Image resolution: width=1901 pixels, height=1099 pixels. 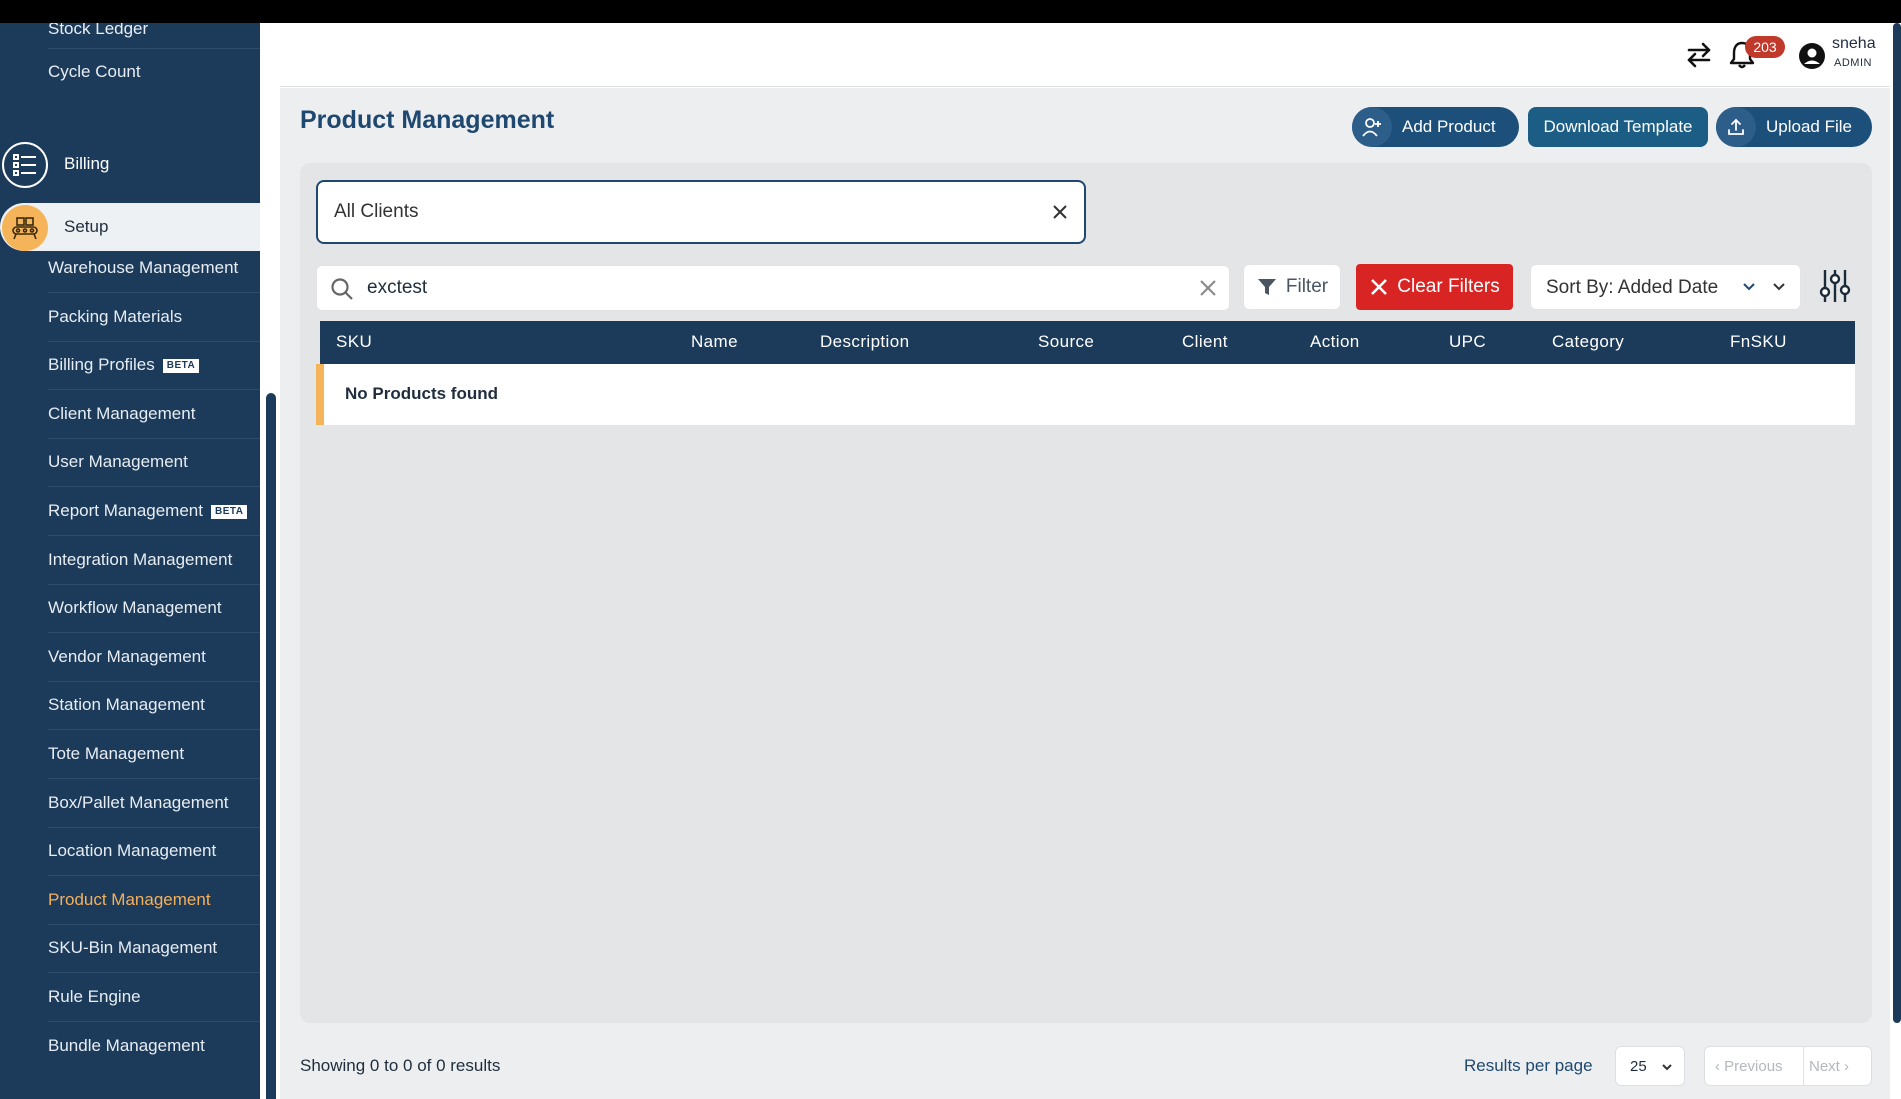 I want to click on client-select-value: All Clients, so click(x=376, y=211).